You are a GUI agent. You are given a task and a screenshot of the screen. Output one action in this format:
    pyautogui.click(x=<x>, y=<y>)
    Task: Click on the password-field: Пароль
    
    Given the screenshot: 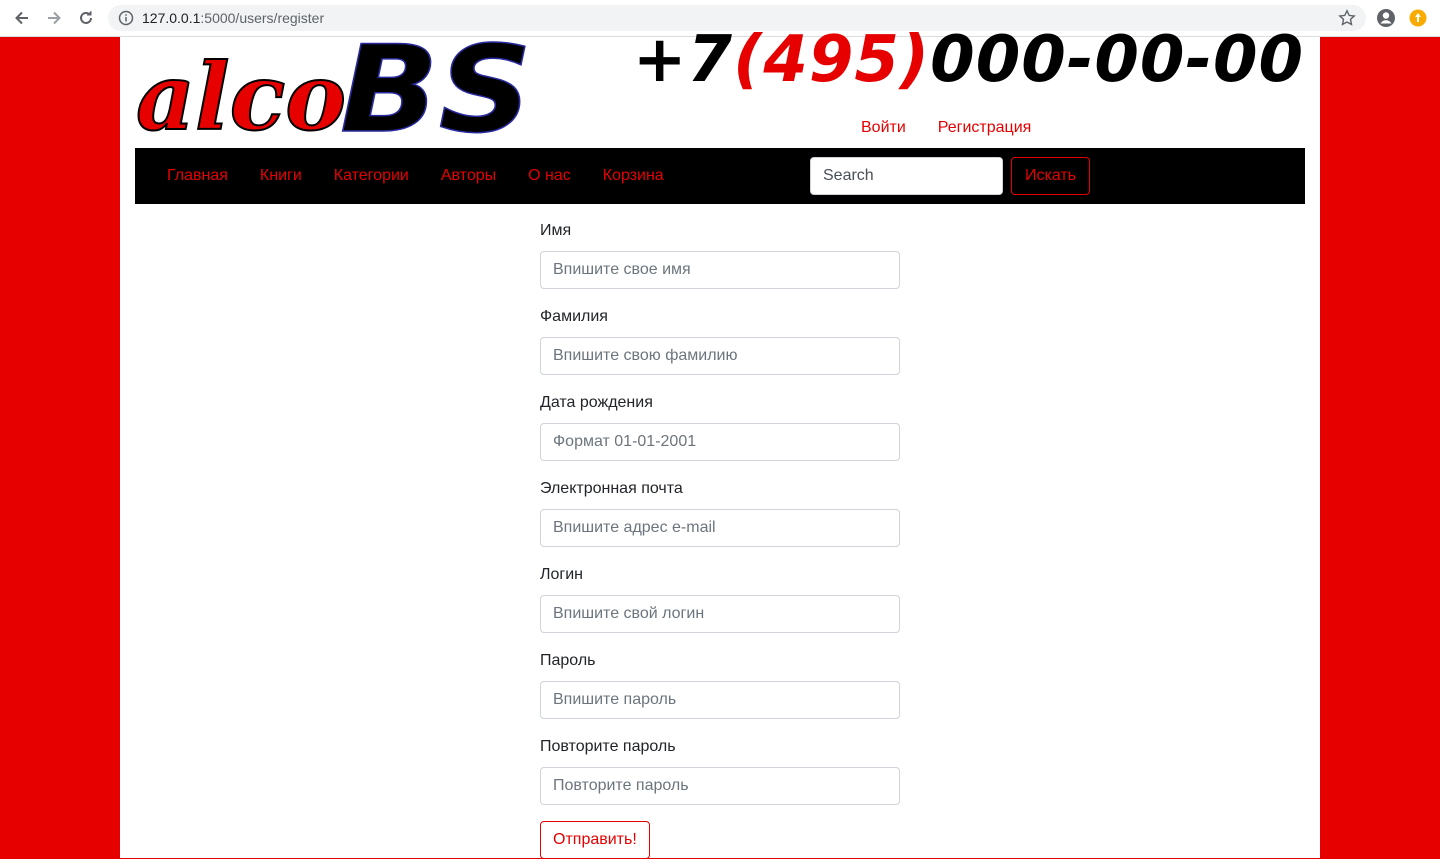 What is the action you would take?
    pyautogui.click(x=720, y=693)
    